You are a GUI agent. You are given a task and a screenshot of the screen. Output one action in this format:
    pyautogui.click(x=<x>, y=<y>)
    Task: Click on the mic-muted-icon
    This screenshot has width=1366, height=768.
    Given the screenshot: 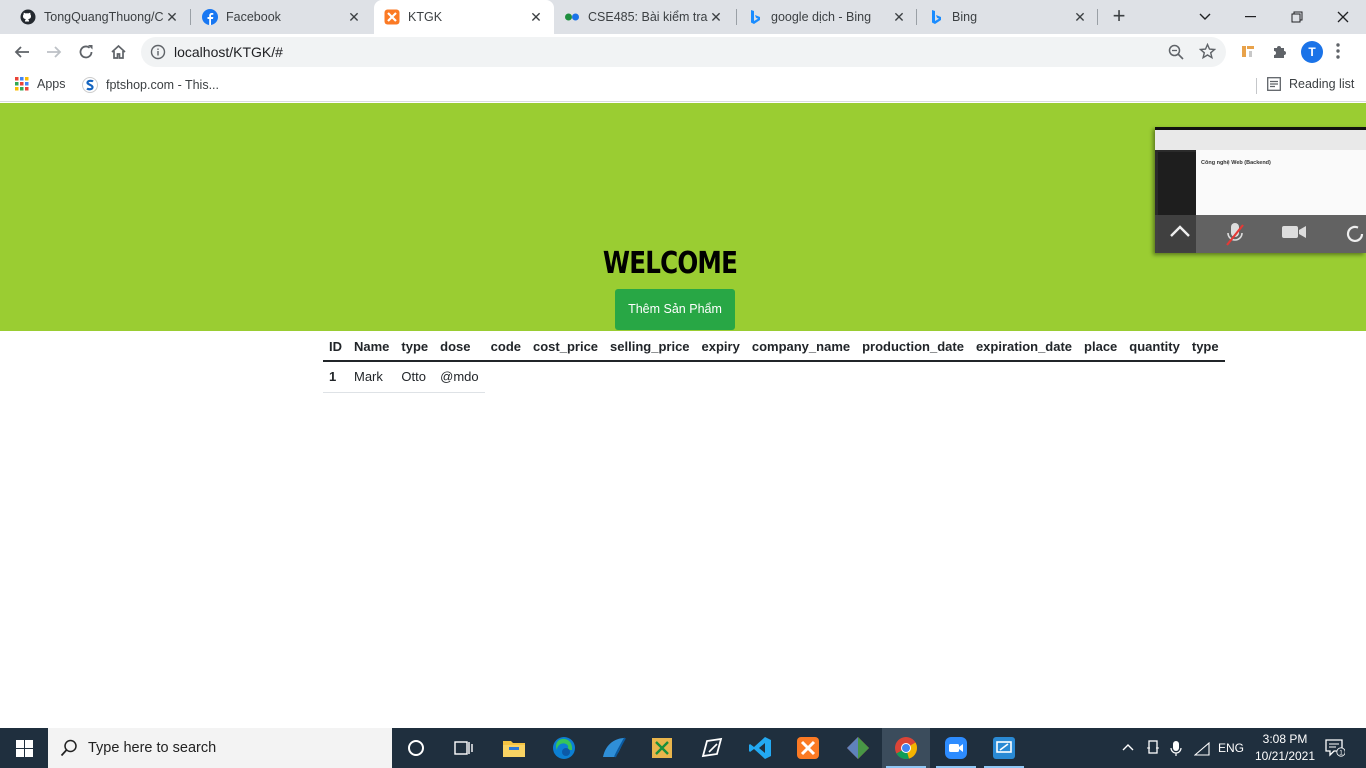 What is the action you would take?
    pyautogui.click(x=1235, y=234)
    